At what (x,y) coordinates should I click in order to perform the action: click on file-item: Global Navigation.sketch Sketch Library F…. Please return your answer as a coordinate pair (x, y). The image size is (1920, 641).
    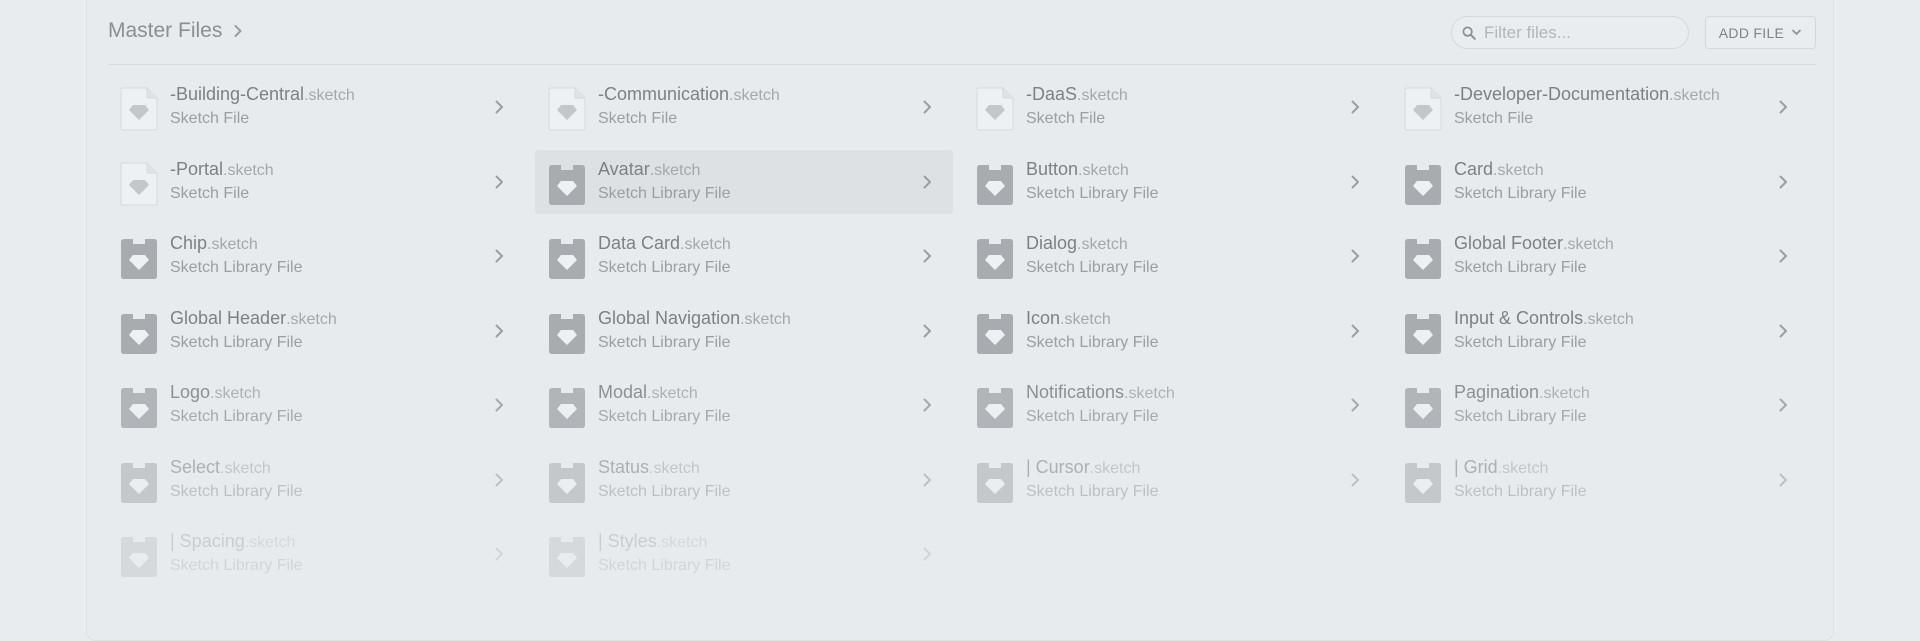
    Looking at the image, I should click on (744, 331).